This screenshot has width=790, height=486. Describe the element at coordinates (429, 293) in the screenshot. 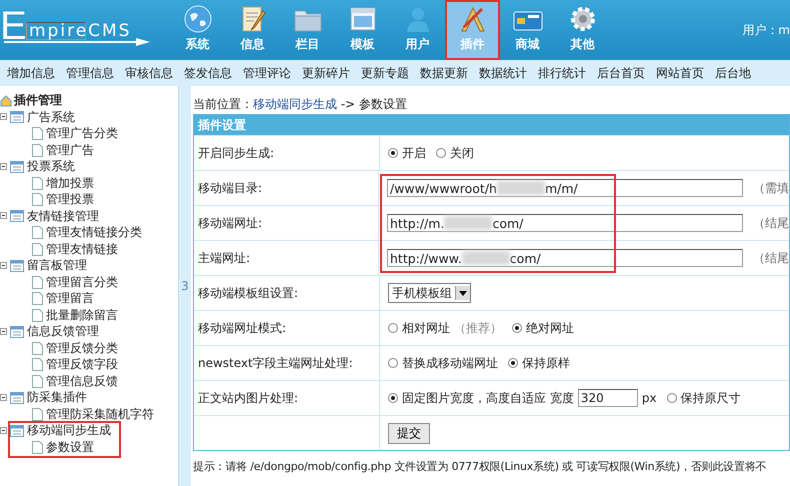

I see `template-dropdown: 手机模板组` at that location.